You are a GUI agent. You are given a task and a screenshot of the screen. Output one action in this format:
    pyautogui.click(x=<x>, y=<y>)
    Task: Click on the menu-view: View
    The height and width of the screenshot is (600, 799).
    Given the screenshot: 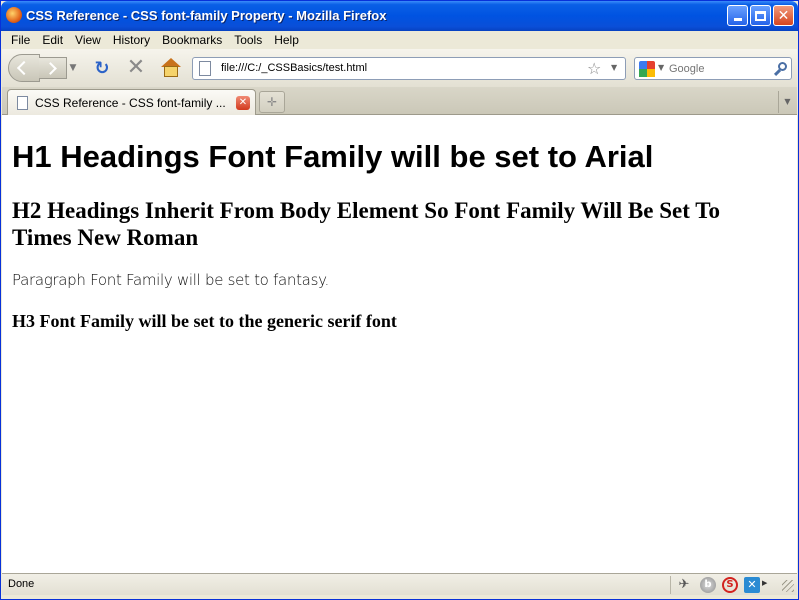 What is the action you would take?
    pyautogui.click(x=88, y=40)
    